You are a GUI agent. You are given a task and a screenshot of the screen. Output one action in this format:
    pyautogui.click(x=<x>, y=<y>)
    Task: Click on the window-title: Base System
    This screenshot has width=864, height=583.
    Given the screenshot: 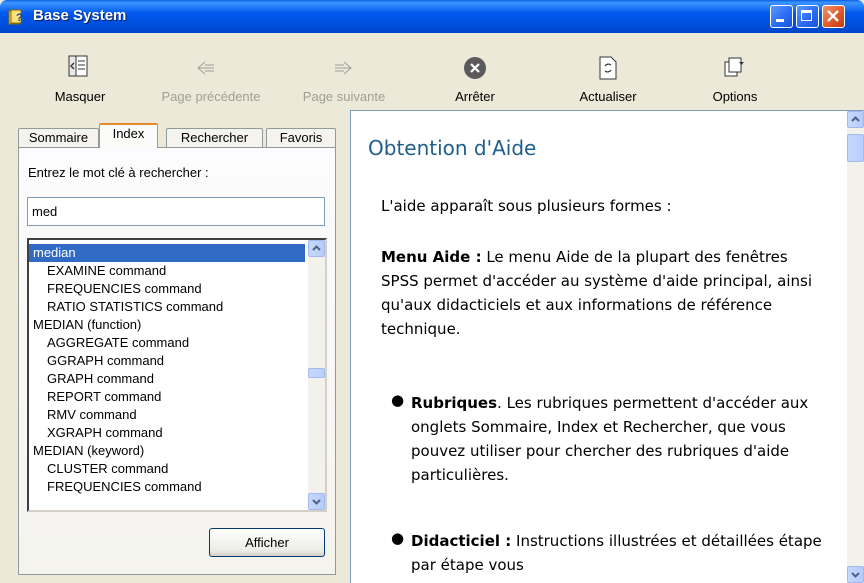 What is the action you would take?
    pyautogui.click(x=80, y=15)
    